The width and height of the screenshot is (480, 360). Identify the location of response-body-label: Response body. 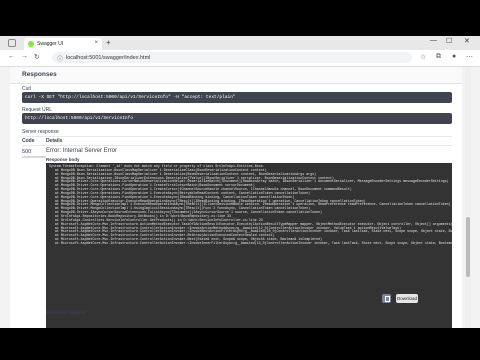
(63, 159).